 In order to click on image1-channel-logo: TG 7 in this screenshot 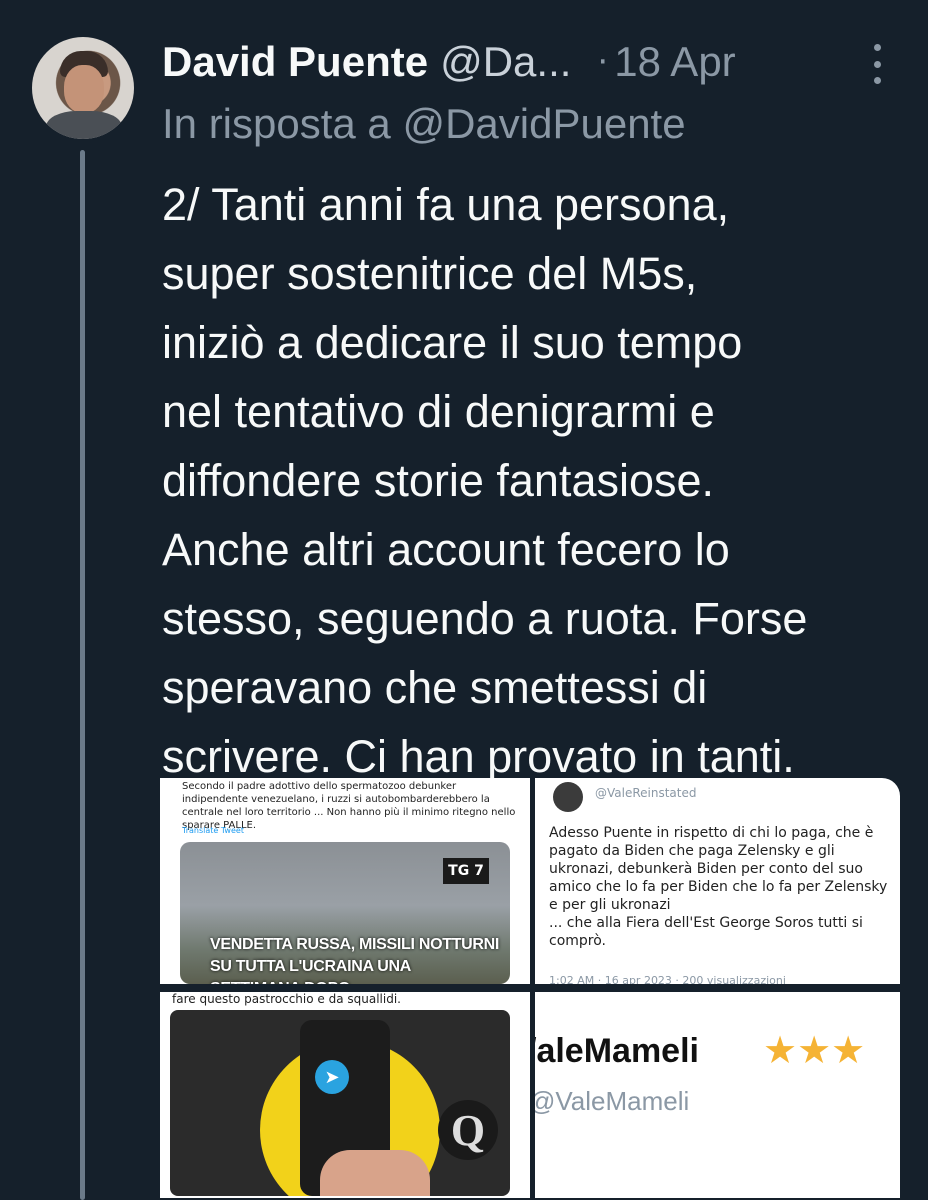, I will do `click(466, 871)`.